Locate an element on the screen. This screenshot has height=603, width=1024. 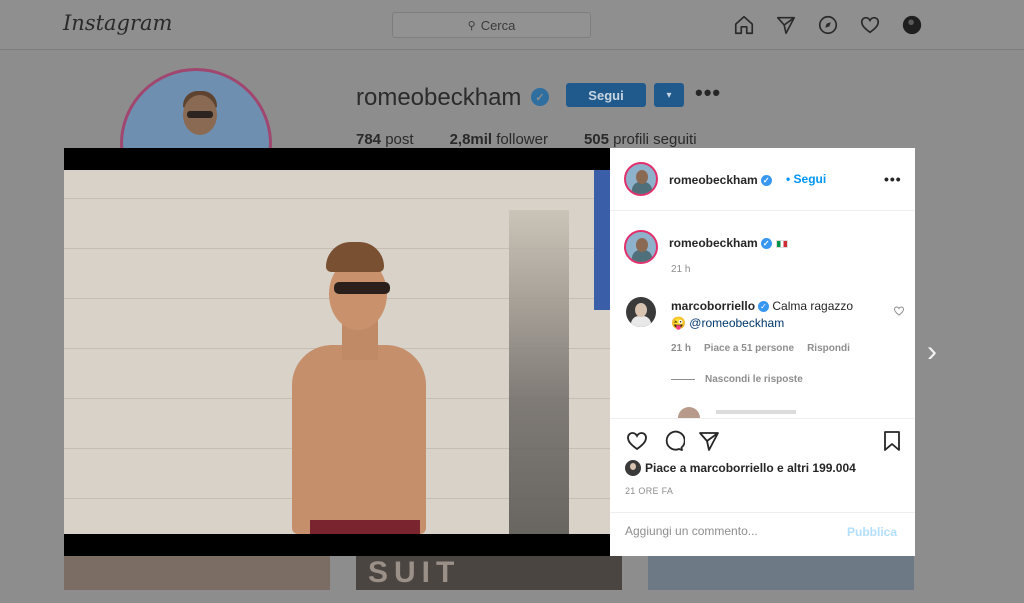
hide-replies-button: Nascondi le risposte is located at coordinates (737, 379).